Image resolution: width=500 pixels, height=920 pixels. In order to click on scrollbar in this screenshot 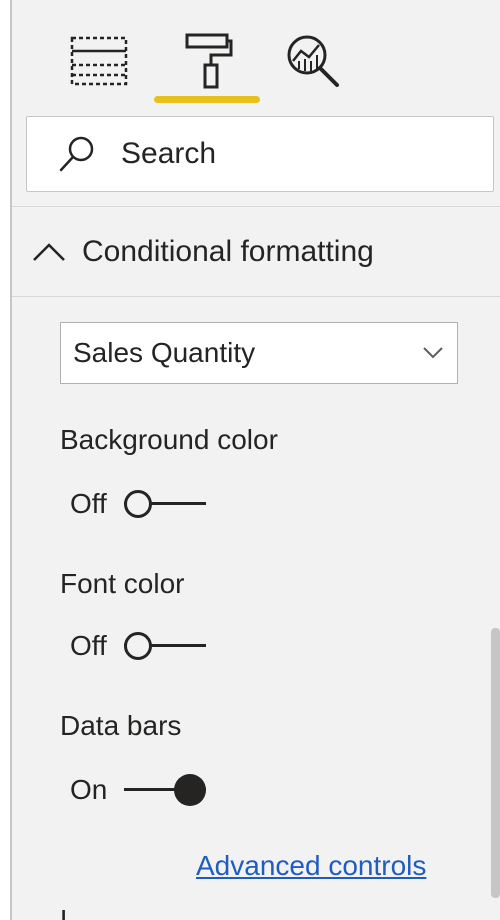, I will do `click(495, 763)`.